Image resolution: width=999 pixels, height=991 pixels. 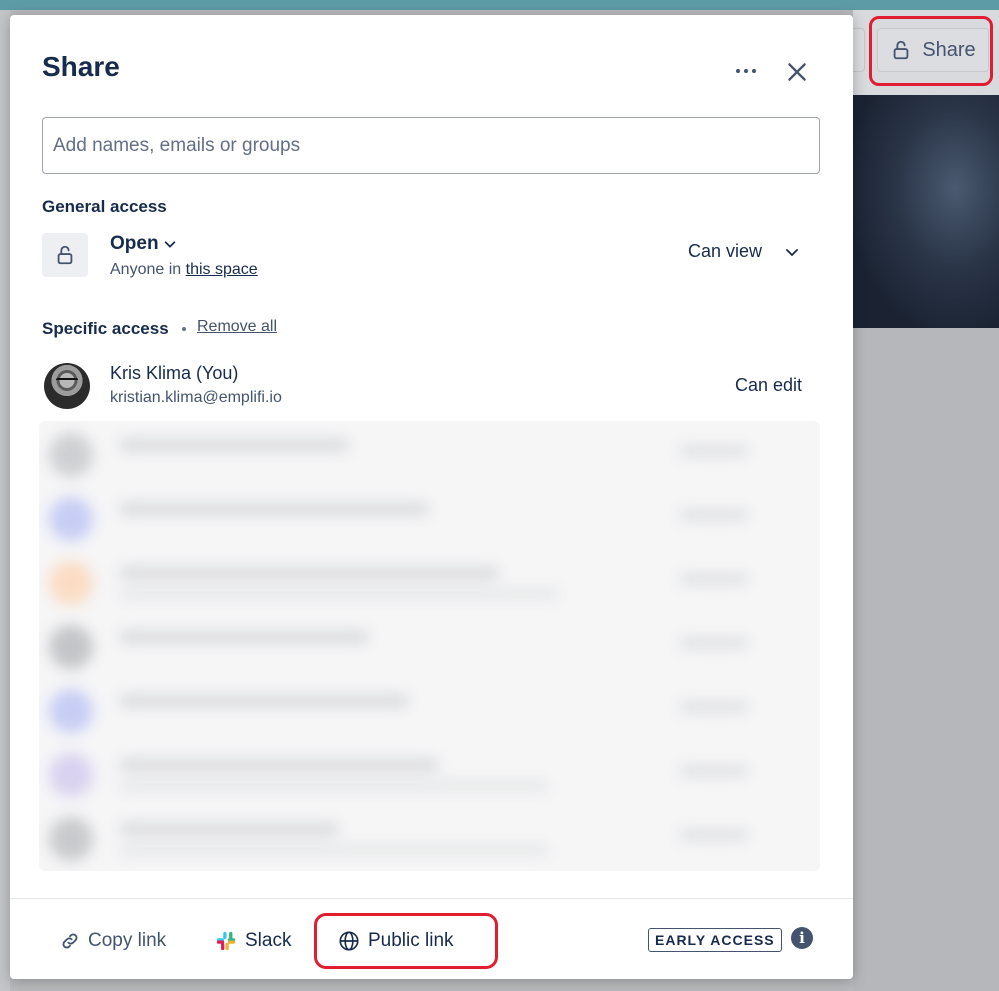 What do you see at coordinates (146, 269) in the screenshot?
I see `access-description-prefix: Anyone in` at bounding box center [146, 269].